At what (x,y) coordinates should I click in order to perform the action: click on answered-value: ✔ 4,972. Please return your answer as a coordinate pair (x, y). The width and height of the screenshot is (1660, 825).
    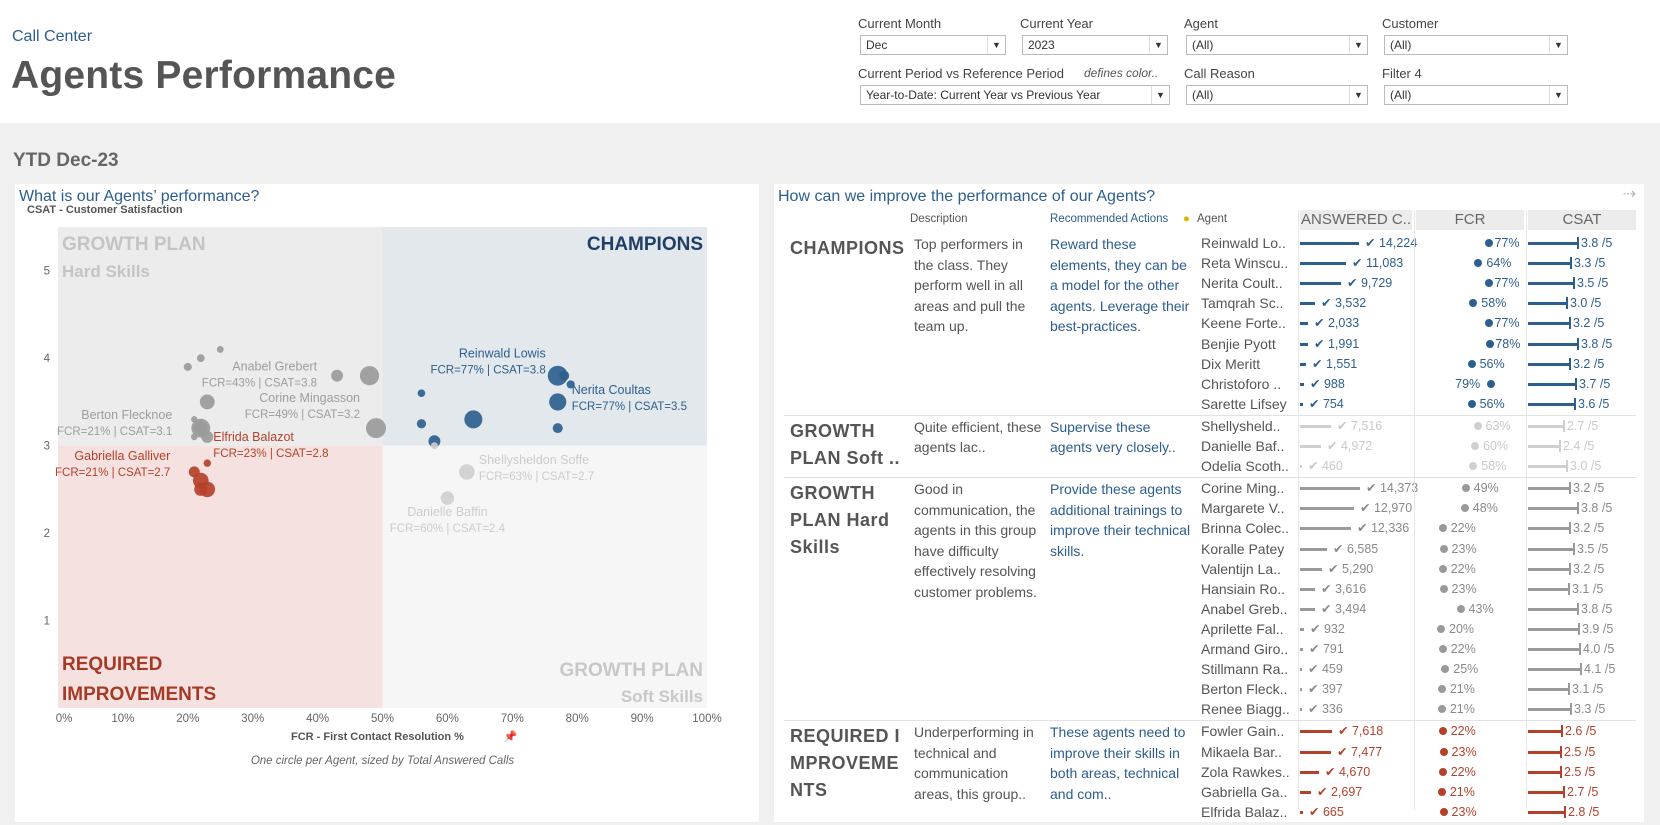
    Looking at the image, I should click on (1350, 446).